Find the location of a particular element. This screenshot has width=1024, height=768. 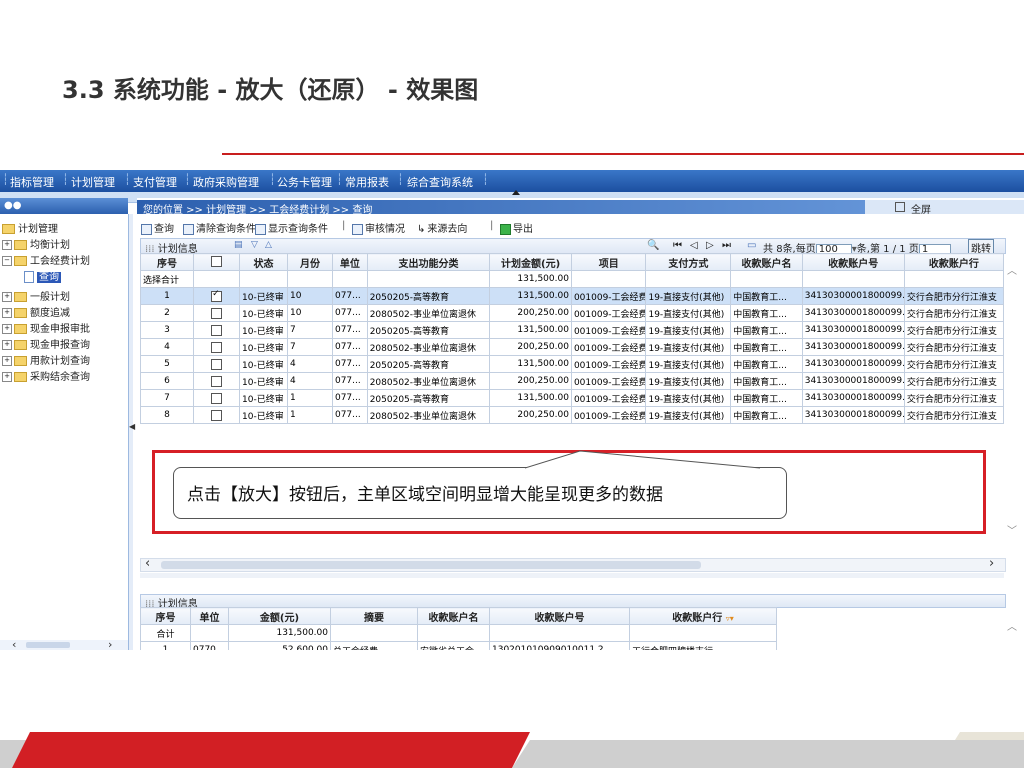

collapse-left-icon: ◀ is located at coordinates (132, 426).